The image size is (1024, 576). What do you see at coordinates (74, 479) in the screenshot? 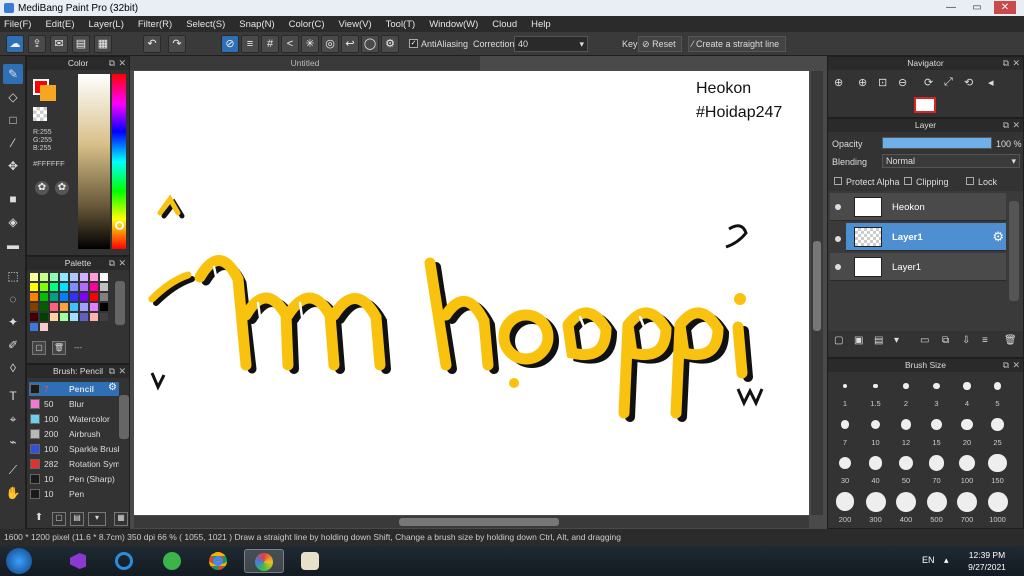
I see `brush-item: 10 Pen (Sharp)` at bounding box center [74, 479].